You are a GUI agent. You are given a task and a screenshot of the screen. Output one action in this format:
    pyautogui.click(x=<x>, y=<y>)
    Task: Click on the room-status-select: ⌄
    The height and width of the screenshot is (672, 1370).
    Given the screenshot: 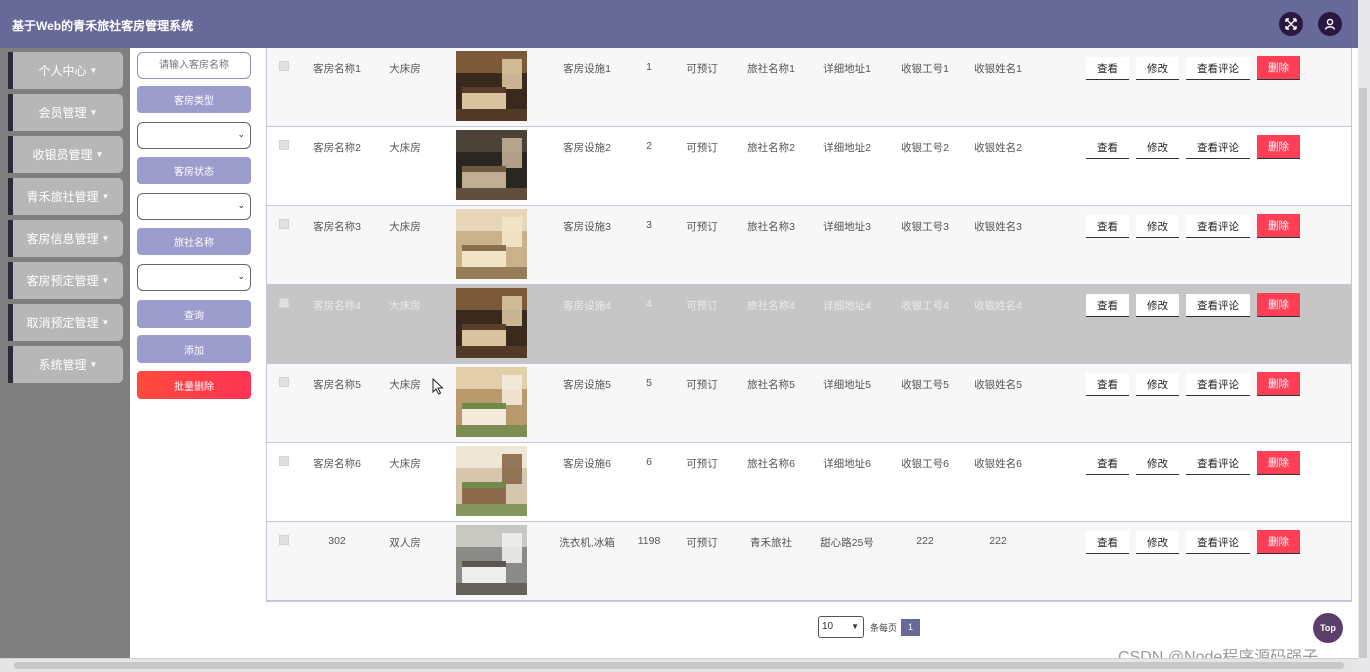 What is the action you would take?
    pyautogui.click(x=194, y=206)
    